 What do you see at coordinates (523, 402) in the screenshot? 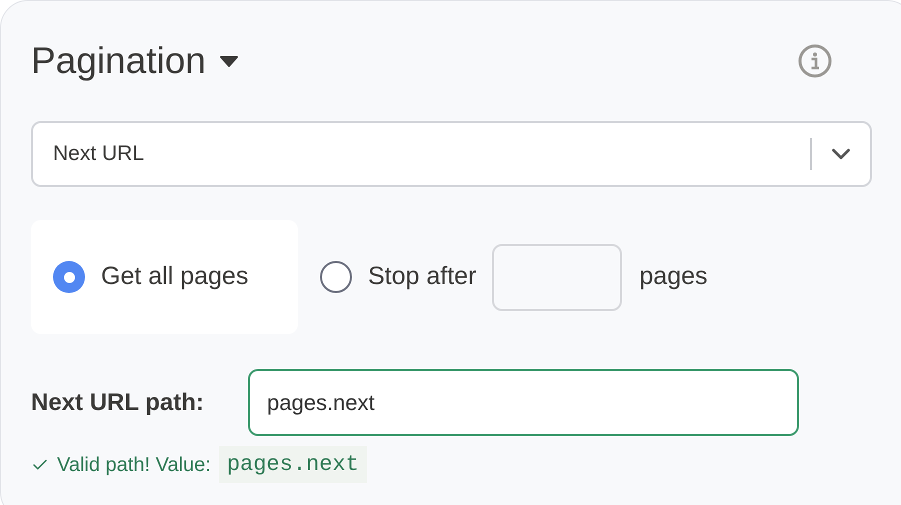
I see `path-field: pages.next` at bounding box center [523, 402].